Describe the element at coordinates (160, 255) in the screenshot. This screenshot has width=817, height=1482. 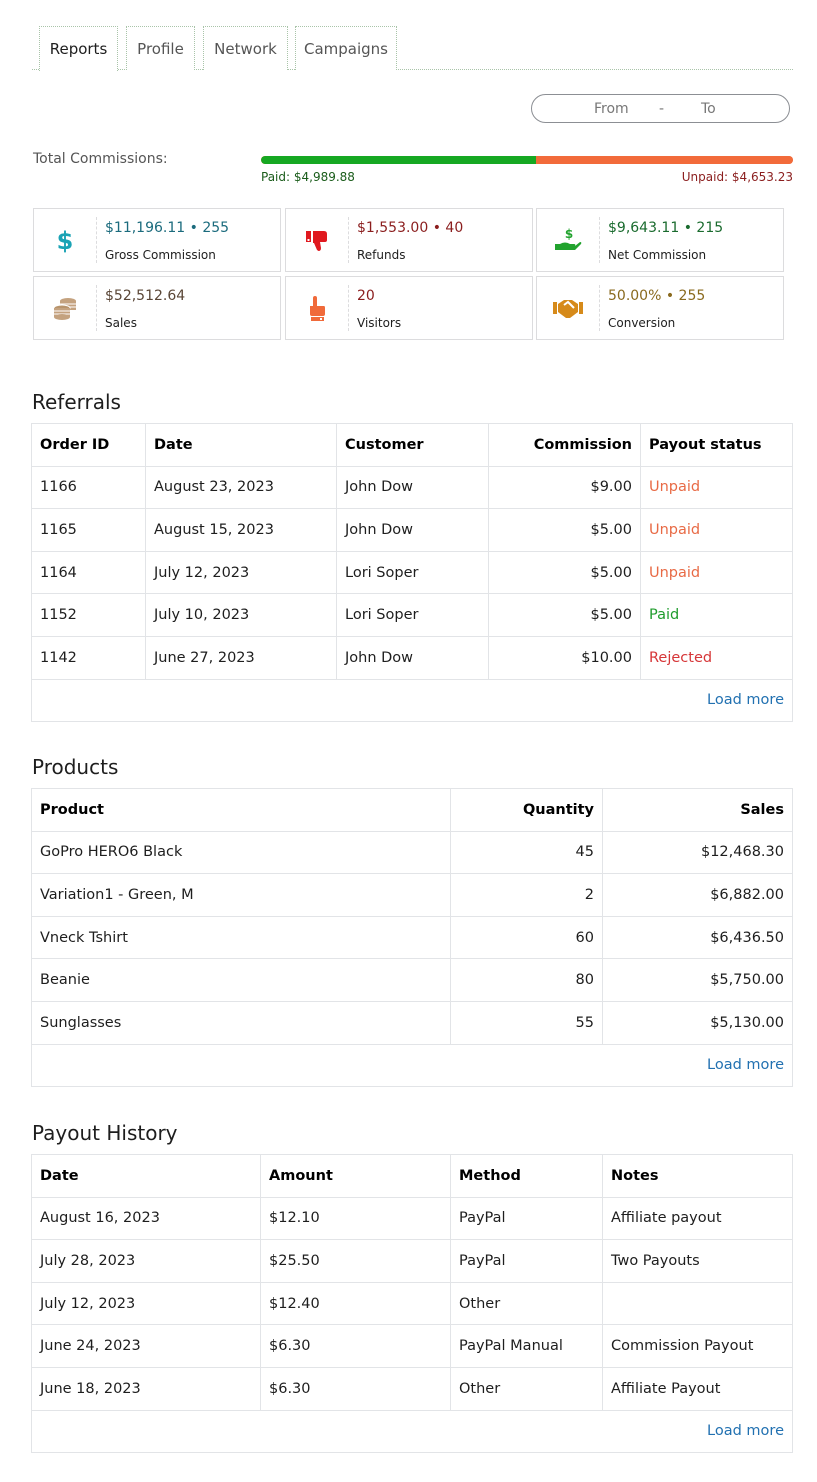
I see `stat-label: Gross Commission` at that location.